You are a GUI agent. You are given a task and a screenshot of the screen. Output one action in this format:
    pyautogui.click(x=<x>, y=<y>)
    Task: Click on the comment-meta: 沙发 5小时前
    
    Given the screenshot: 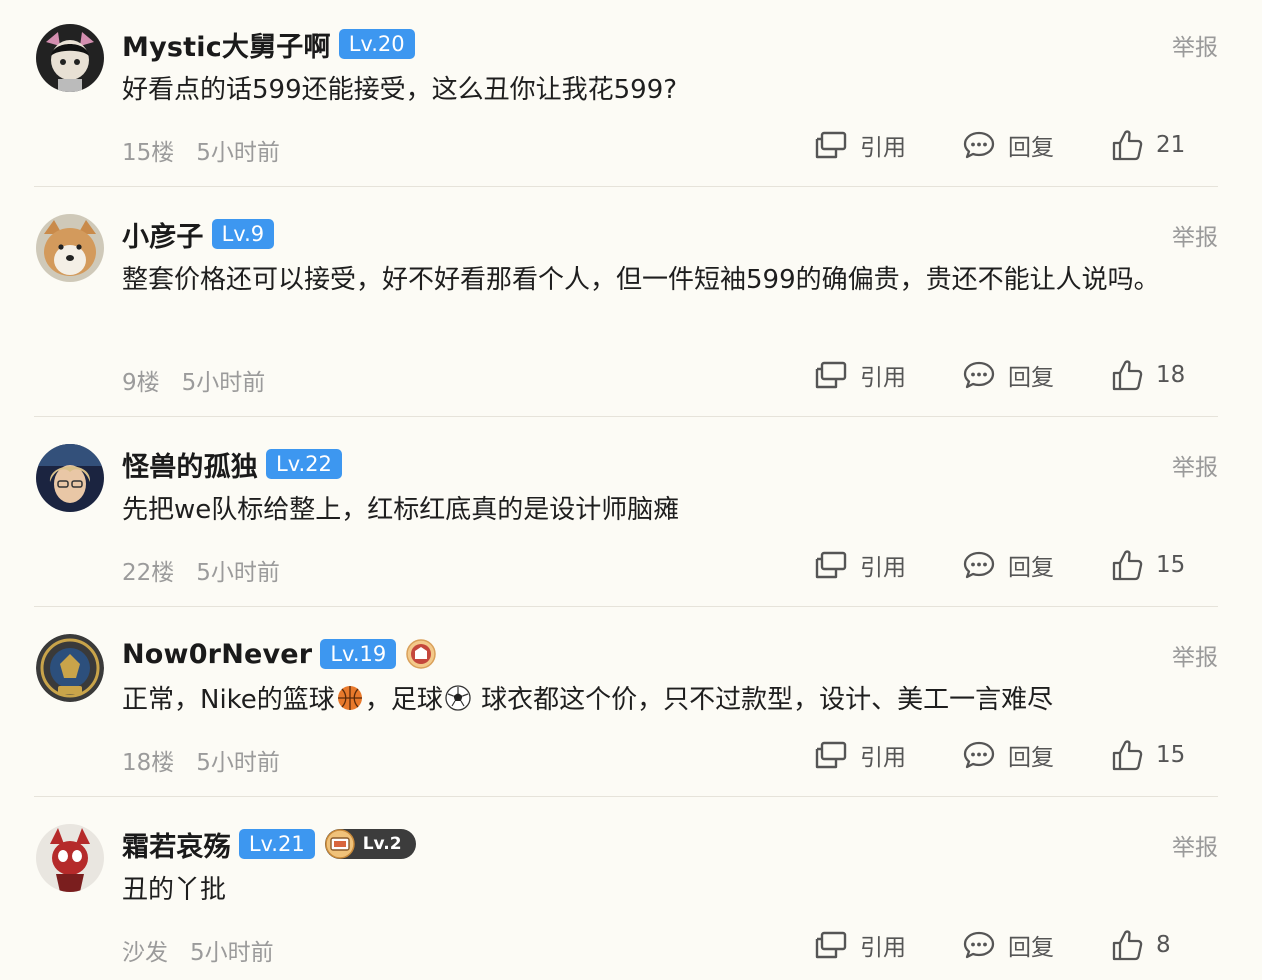 What is the action you would take?
    pyautogui.click(x=198, y=950)
    